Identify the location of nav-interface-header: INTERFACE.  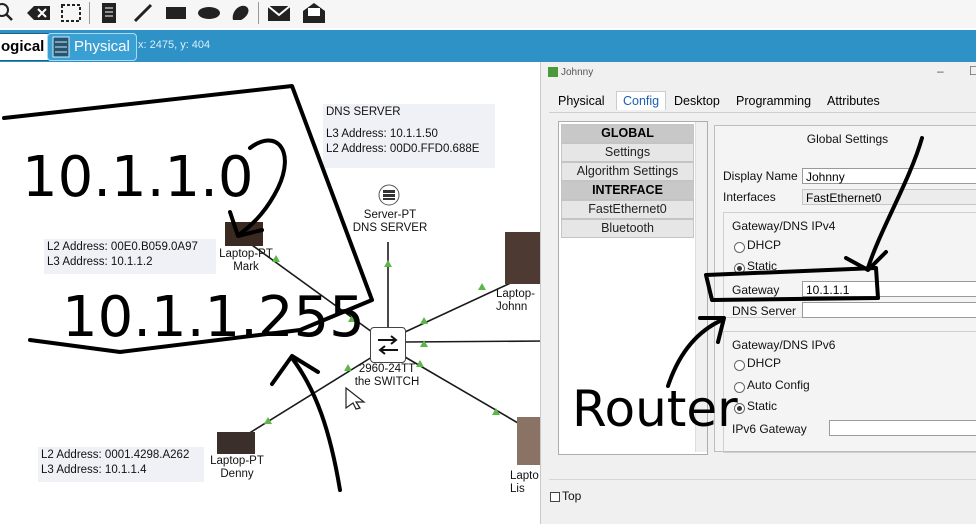
(627, 190).